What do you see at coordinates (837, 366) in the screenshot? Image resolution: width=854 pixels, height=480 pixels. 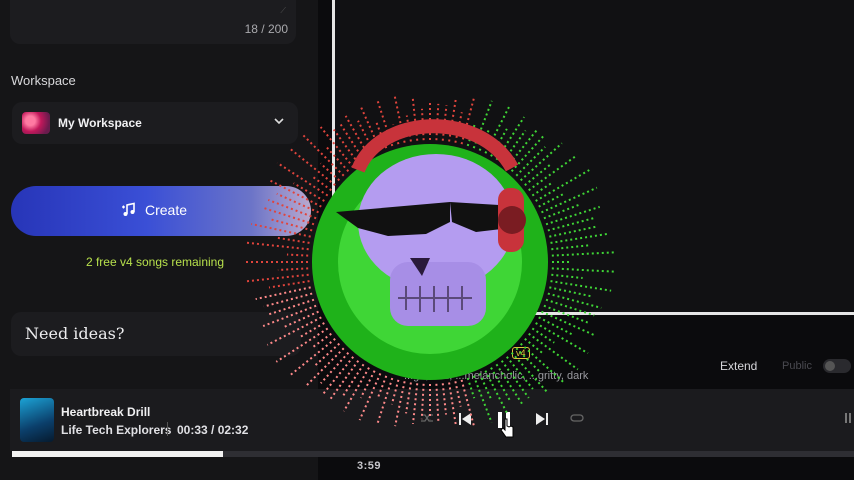 I see `public-toggle` at bounding box center [837, 366].